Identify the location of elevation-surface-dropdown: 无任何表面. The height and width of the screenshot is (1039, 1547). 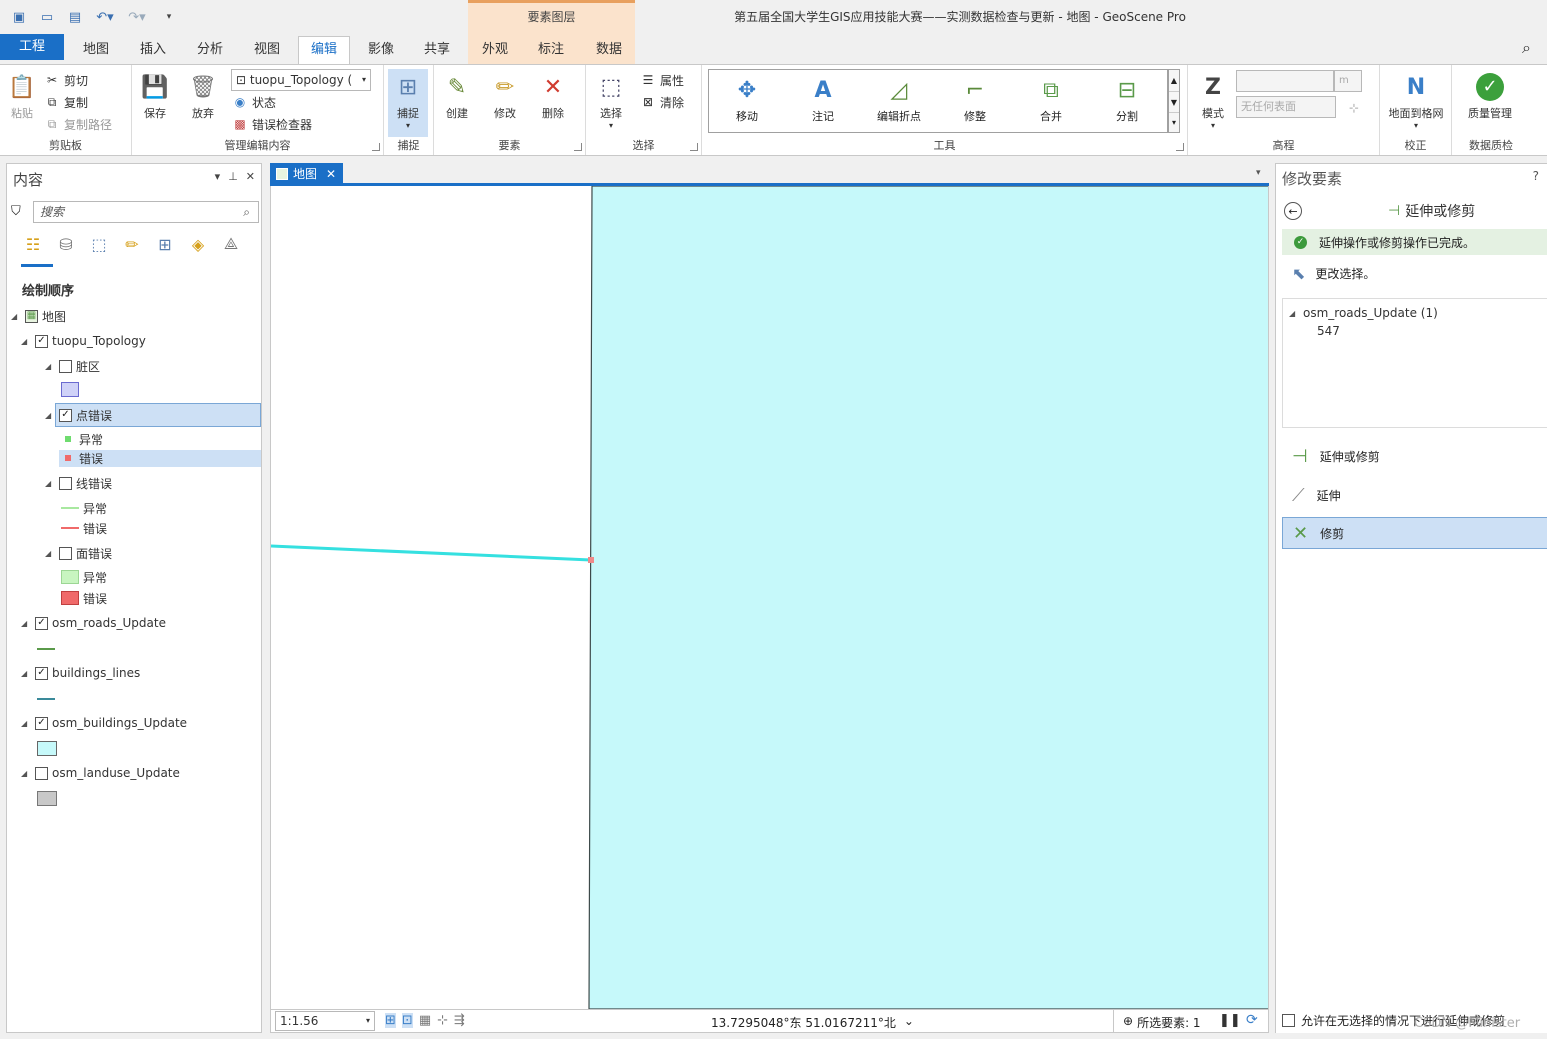
(1286, 107).